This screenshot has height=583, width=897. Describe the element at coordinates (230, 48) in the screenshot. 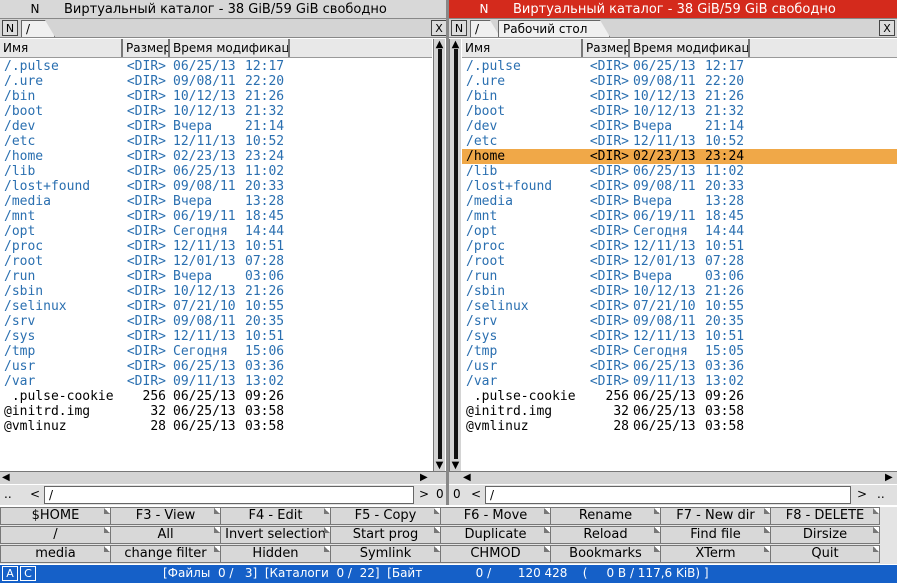

I see `left-col-time: Время модификации` at that location.